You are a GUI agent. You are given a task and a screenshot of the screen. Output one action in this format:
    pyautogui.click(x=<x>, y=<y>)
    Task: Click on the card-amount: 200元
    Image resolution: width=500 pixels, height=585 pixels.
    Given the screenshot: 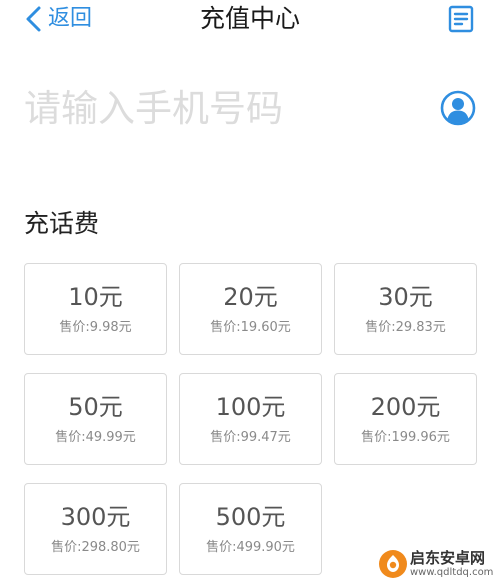 What is the action you would take?
    pyautogui.click(x=405, y=407)
    